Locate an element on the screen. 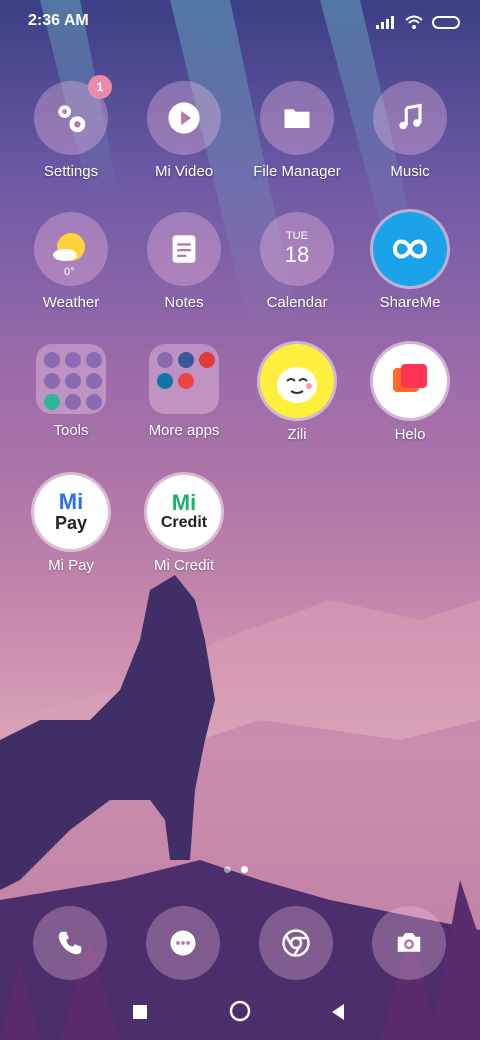 Image resolution: width=480 pixels, height=1040 pixels. app-label: File Manager is located at coordinates (297, 171).